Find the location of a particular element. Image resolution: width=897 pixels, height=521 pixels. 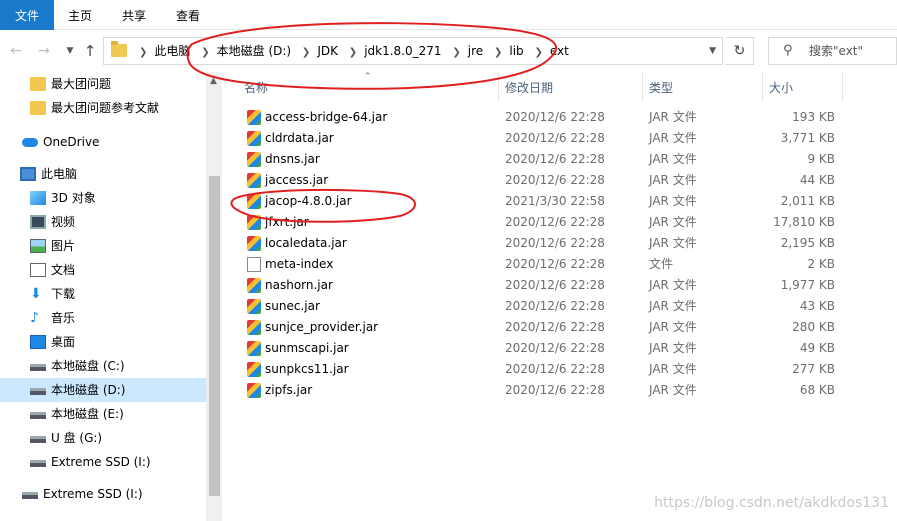

nav-item: 3D 对象 is located at coordinates (103, 198).